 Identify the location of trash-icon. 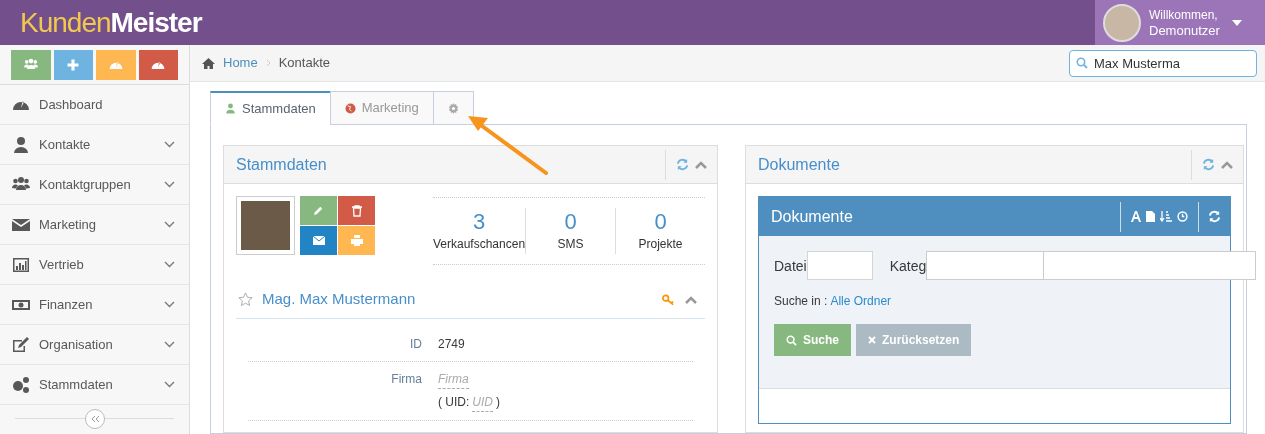
(356, 210).